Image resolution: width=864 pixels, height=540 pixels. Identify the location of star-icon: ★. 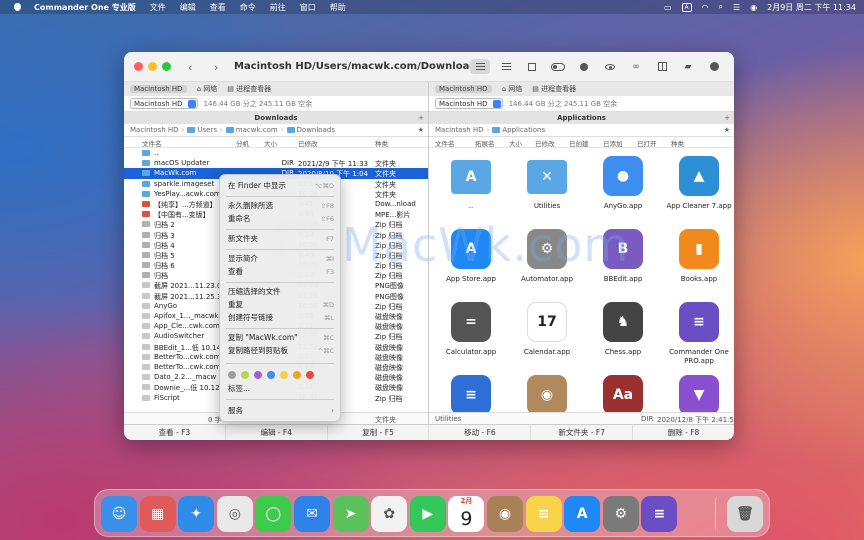
(727, 130).